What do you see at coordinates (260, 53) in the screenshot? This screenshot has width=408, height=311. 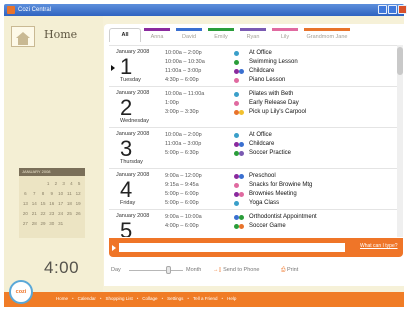 I see `event-title: At Office` at bounding box center [260, 53].